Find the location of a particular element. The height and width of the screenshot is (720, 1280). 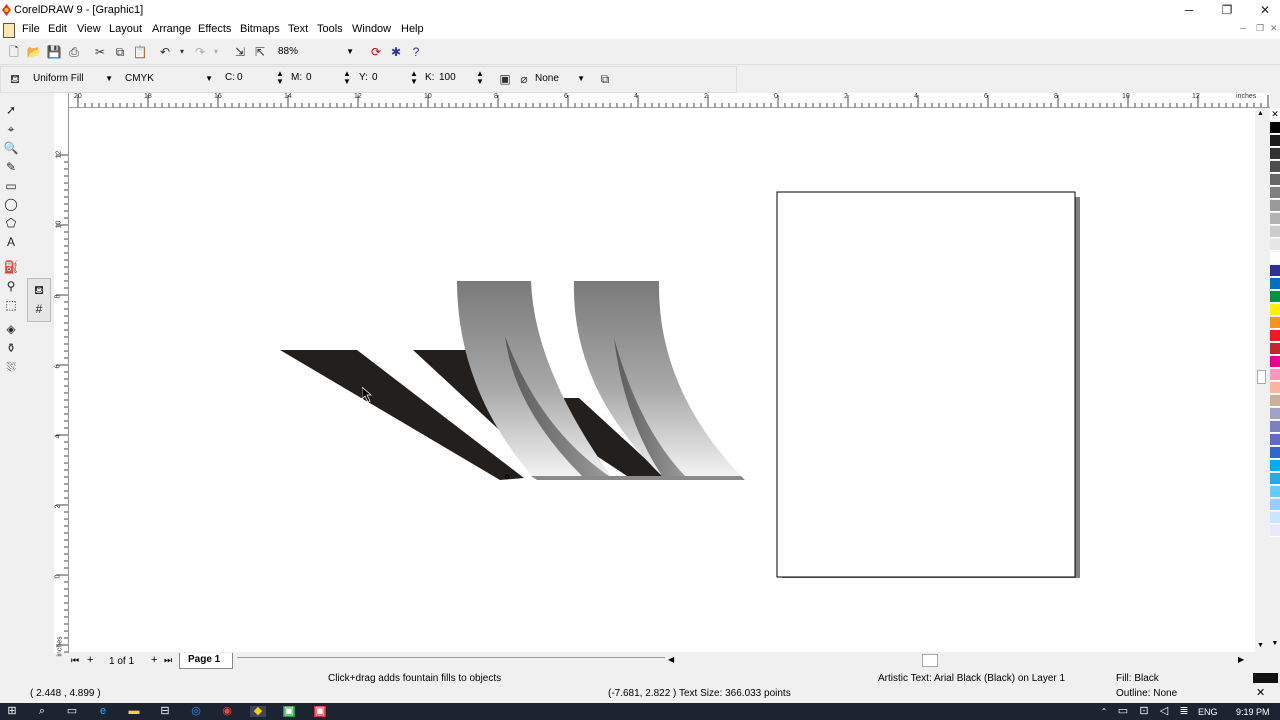

outline-none-icon: ✕ is located at coordinates (1260, 692).